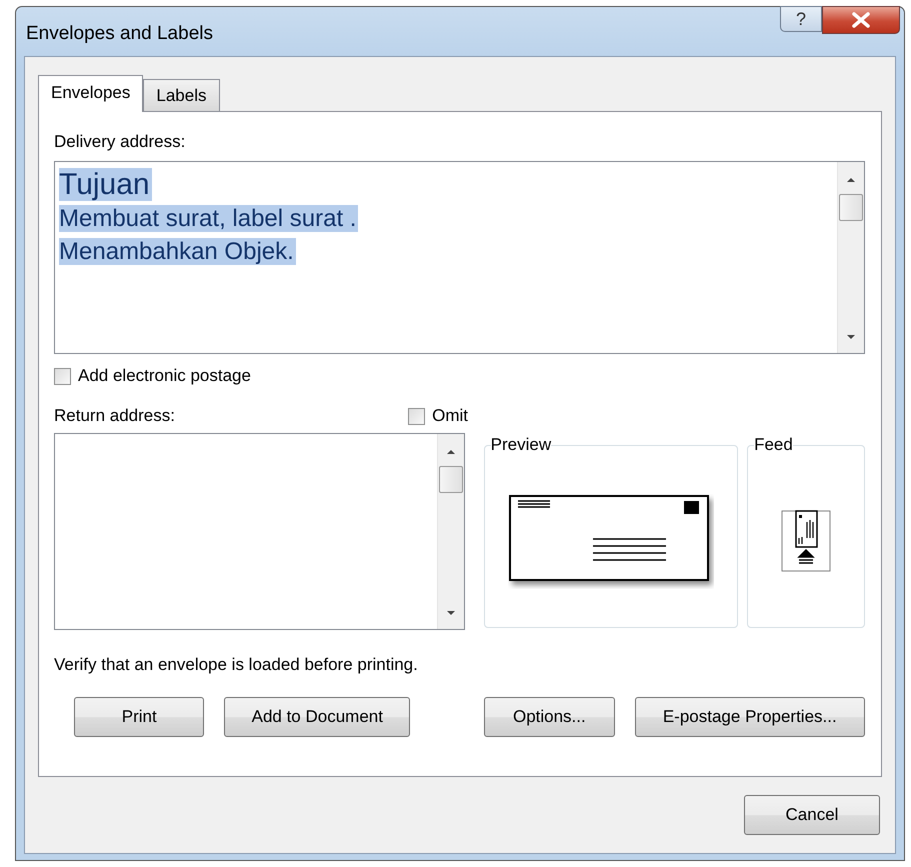  What do you see at coordinates (91, 93) in the screenshot?
I see `tab: Envelopes` at bounding box center [91, 93].